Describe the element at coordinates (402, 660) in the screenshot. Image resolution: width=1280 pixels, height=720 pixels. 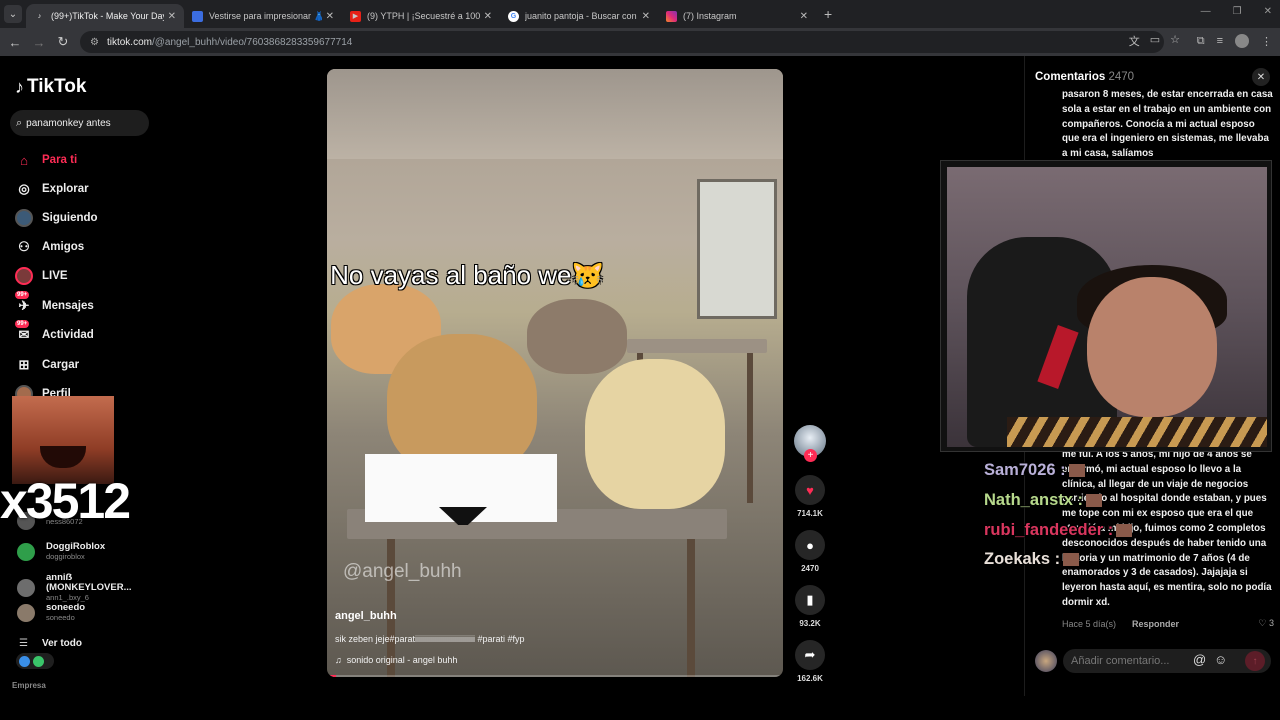
I see `sound-label: sonido original - angel buhh` at that location.